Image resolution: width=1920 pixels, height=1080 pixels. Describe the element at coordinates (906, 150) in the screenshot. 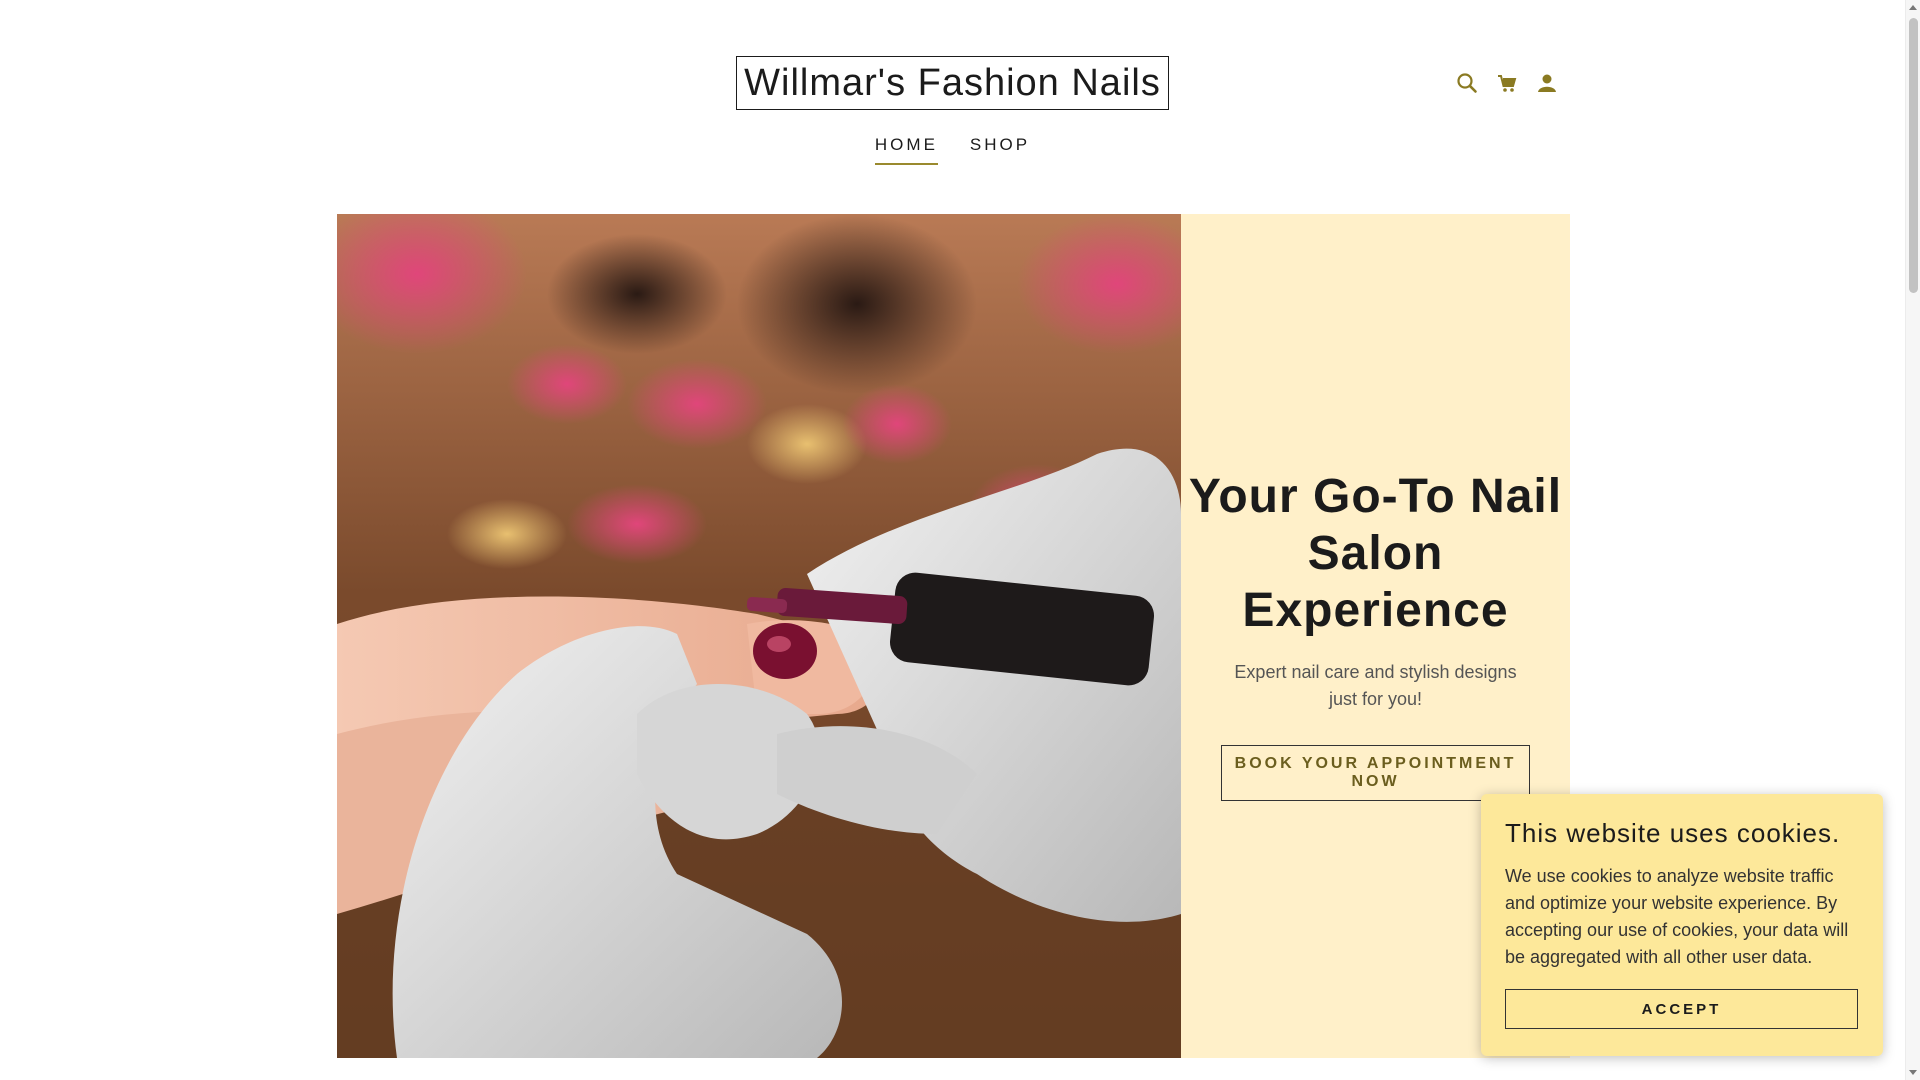

I see `nav-item-home: HOME` at that location.